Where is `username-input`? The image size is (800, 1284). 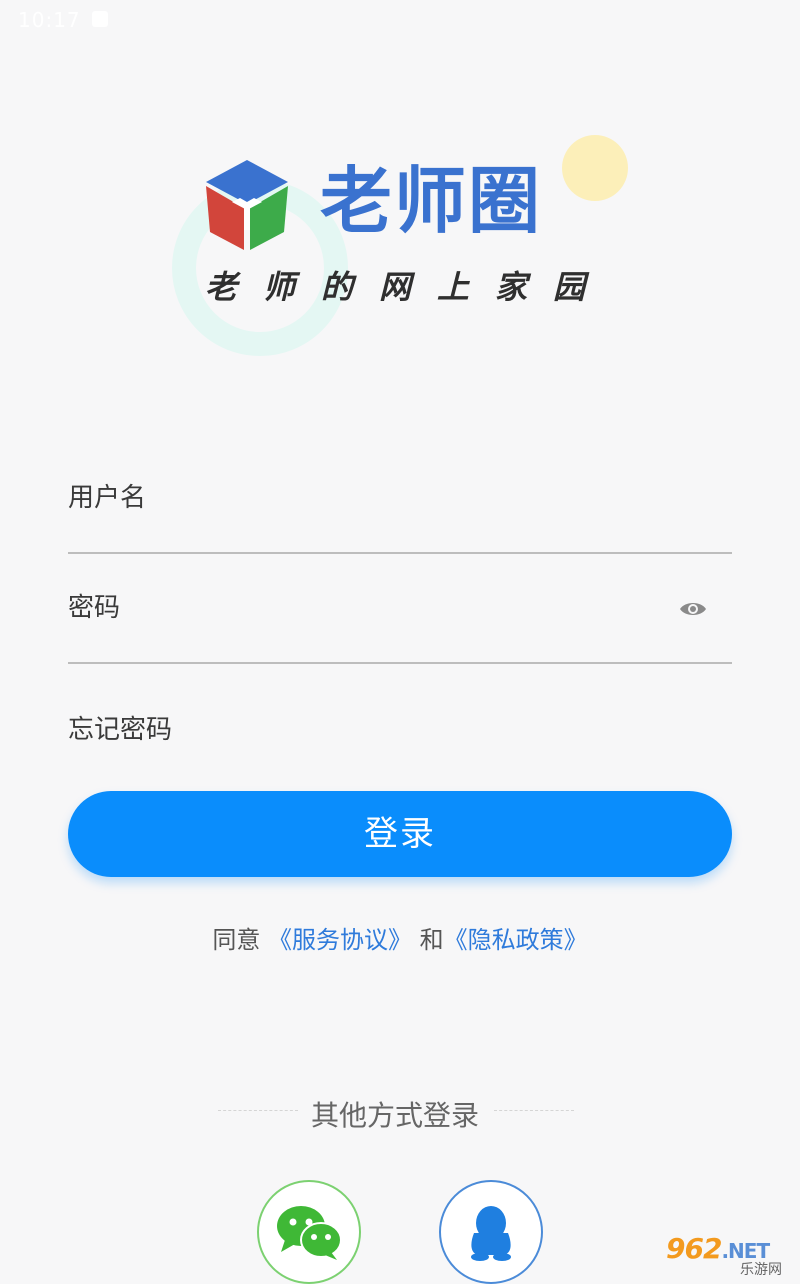
username-input is located at coordinates (358, 498).